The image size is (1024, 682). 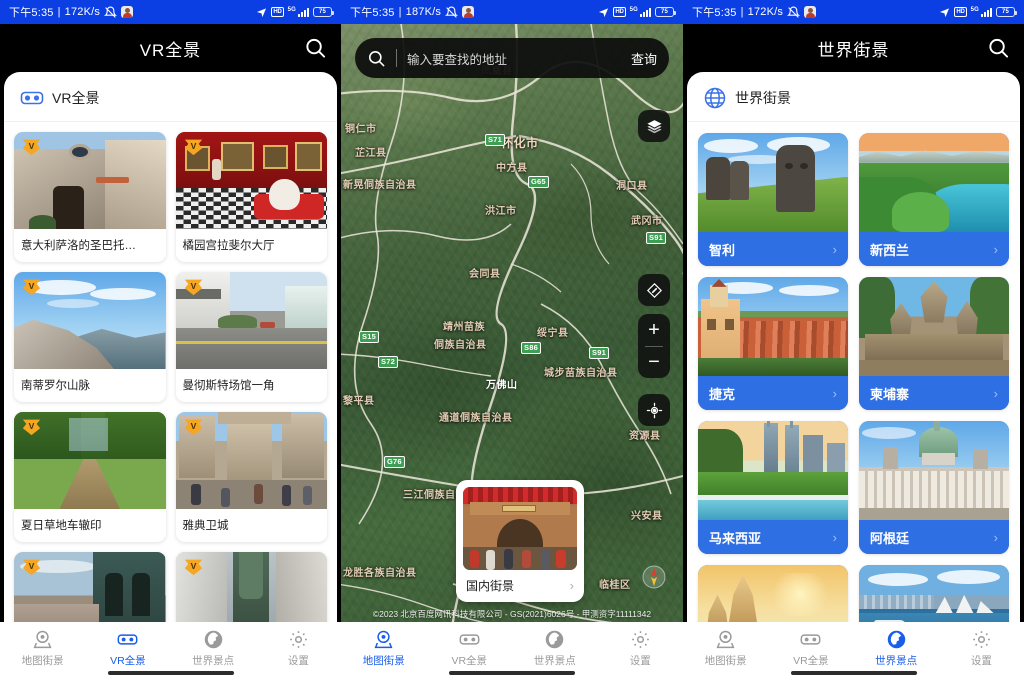 What do you see at coordinates (520, 528) in the screenshot?
I see `poi-thumbnail` at bounding box center [520, 528].